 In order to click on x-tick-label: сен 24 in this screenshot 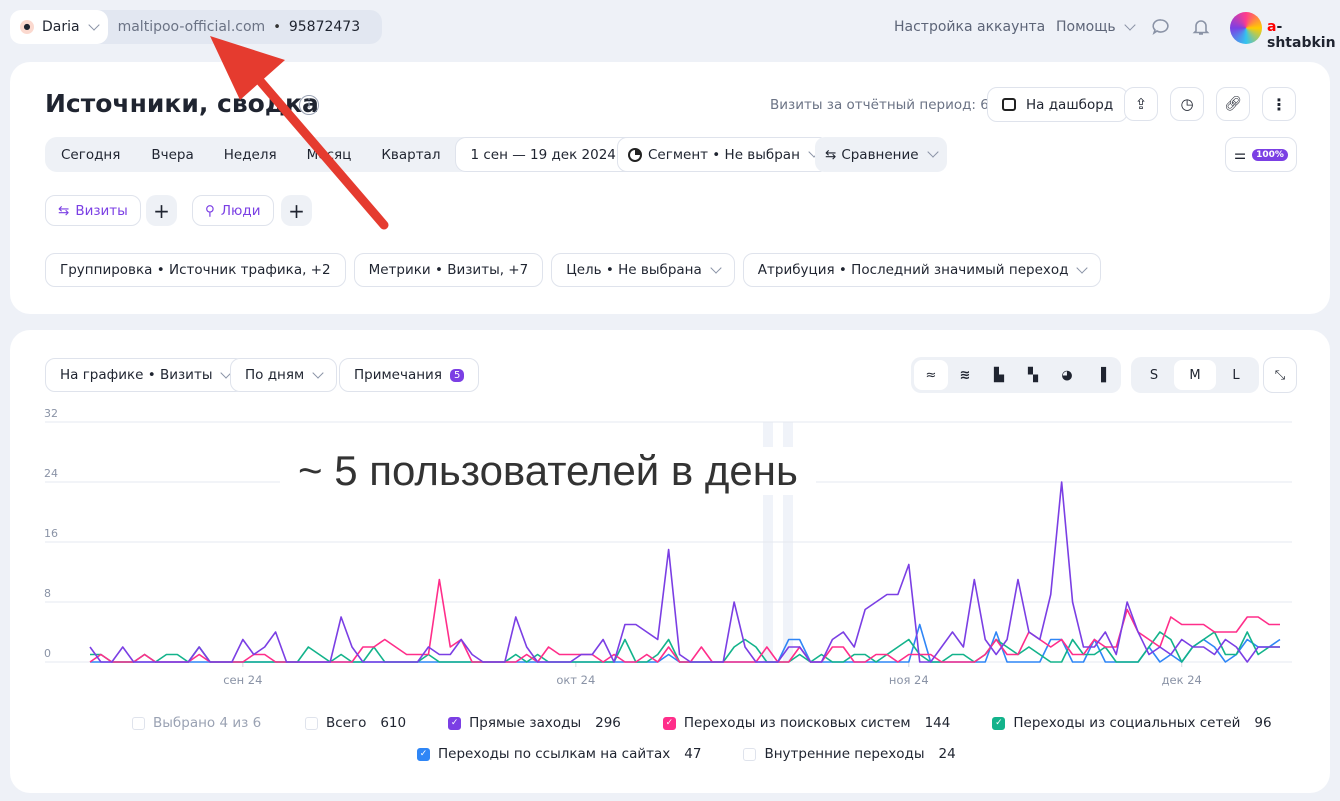, I will do `click(242, 680)`.